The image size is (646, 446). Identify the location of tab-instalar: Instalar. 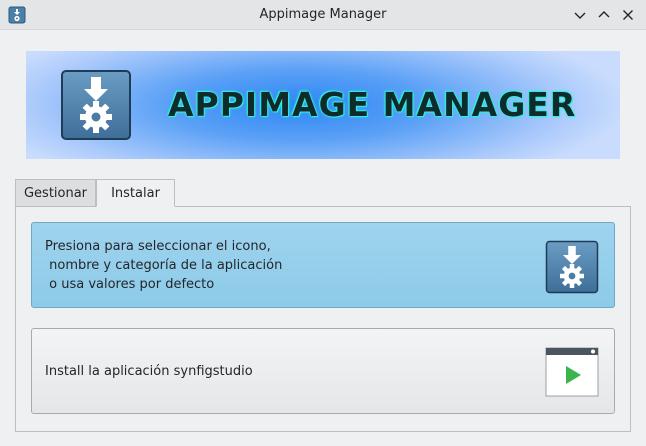
(135, 193).